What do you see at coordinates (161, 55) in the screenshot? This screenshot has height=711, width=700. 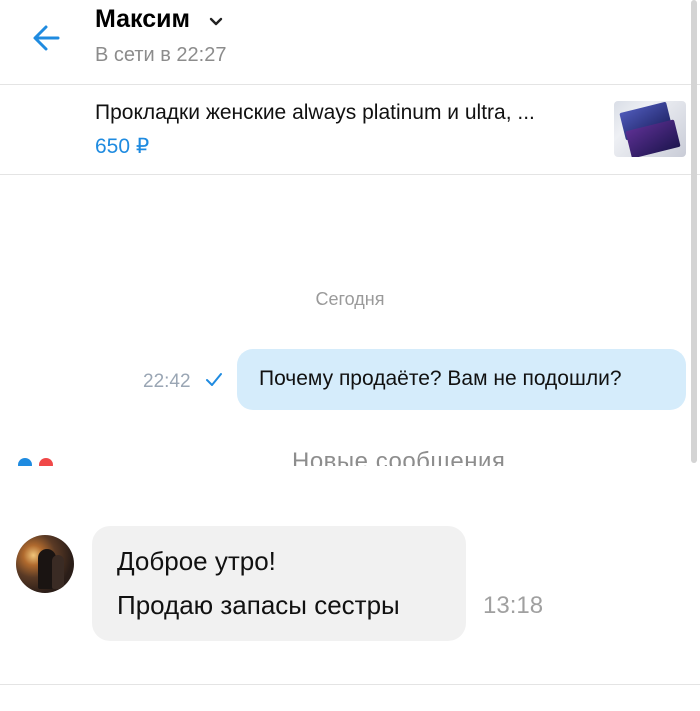 I see `online-status: В сети в 22:27` at bounding box center [161, 55].